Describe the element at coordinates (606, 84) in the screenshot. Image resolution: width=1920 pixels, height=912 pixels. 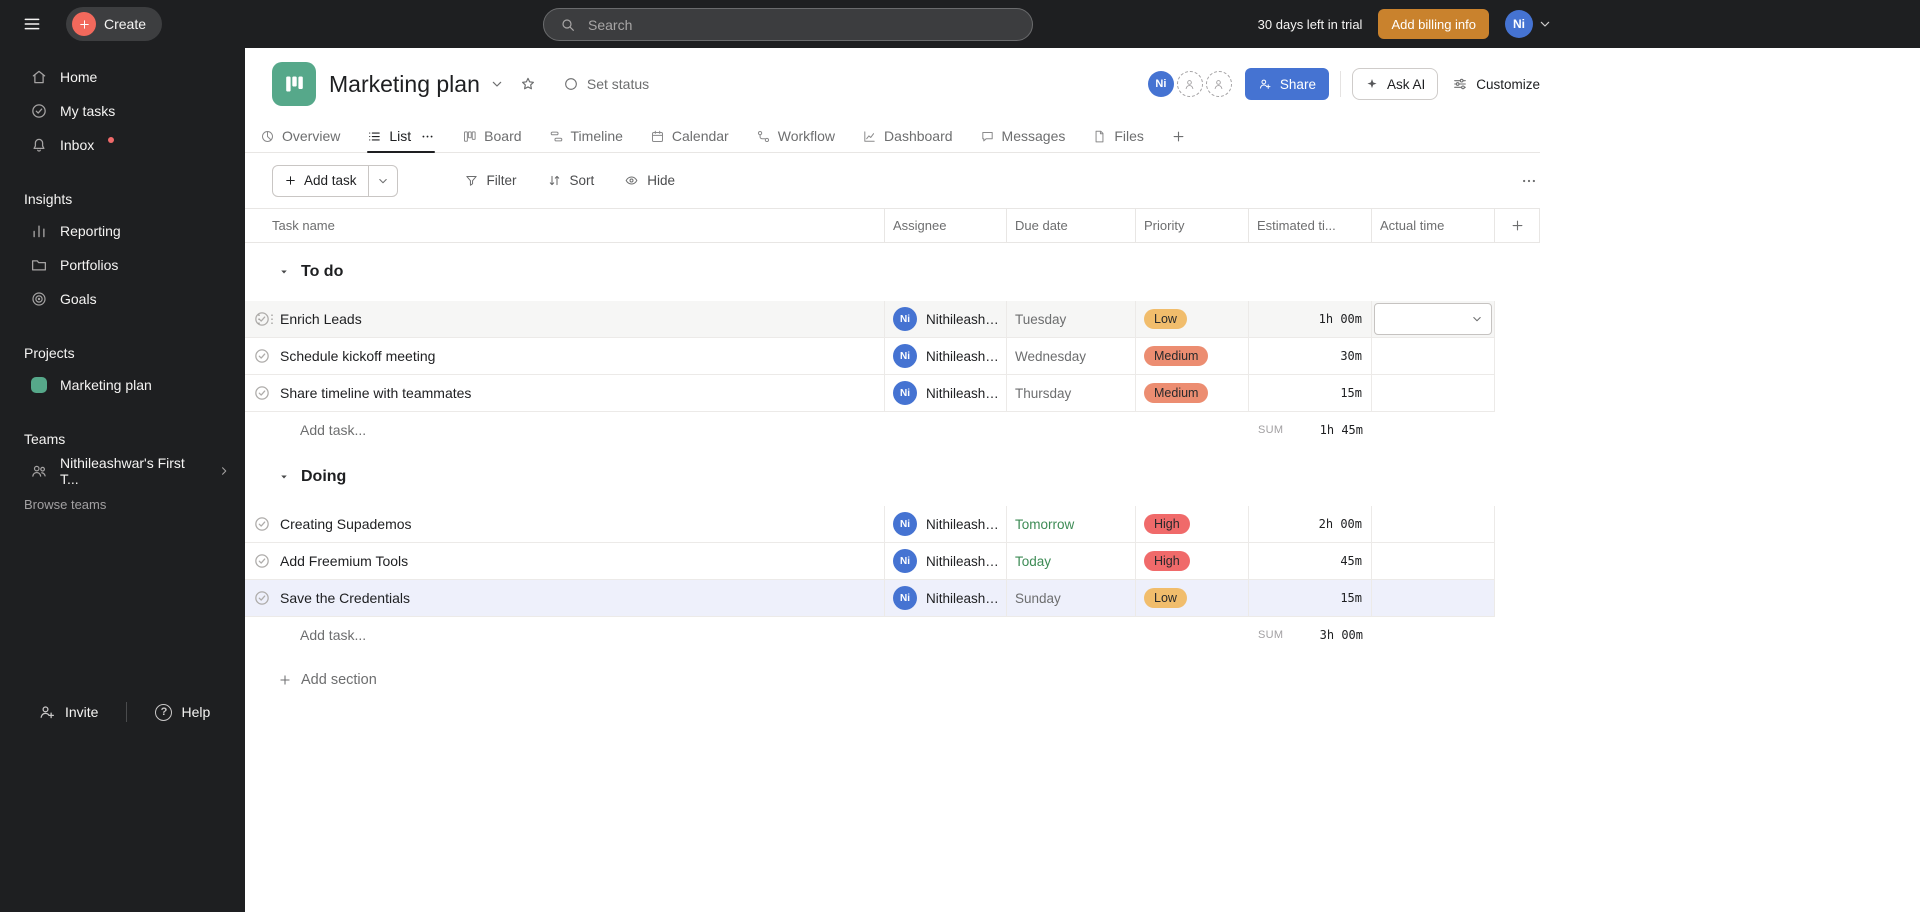
I see `set-status-button: Set status` at that location.